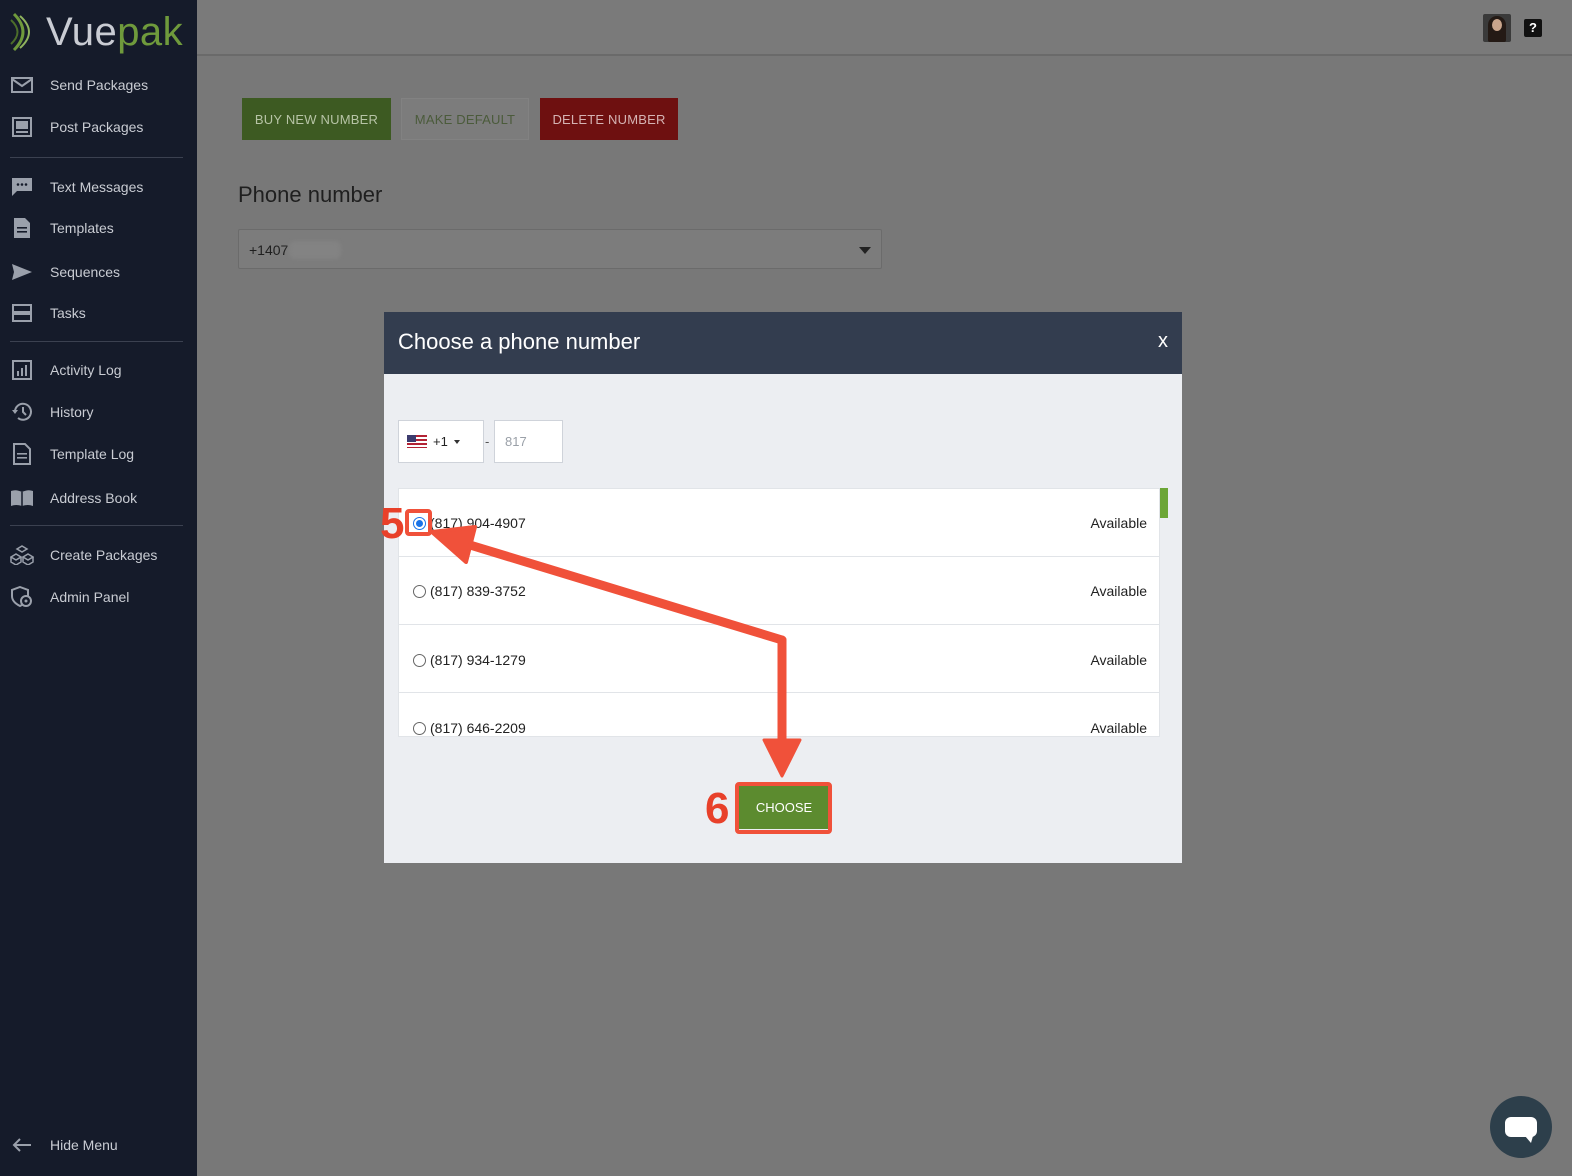 The image size is (1572, 1176). I want to click on annotation-arrows, so click(616, 651).